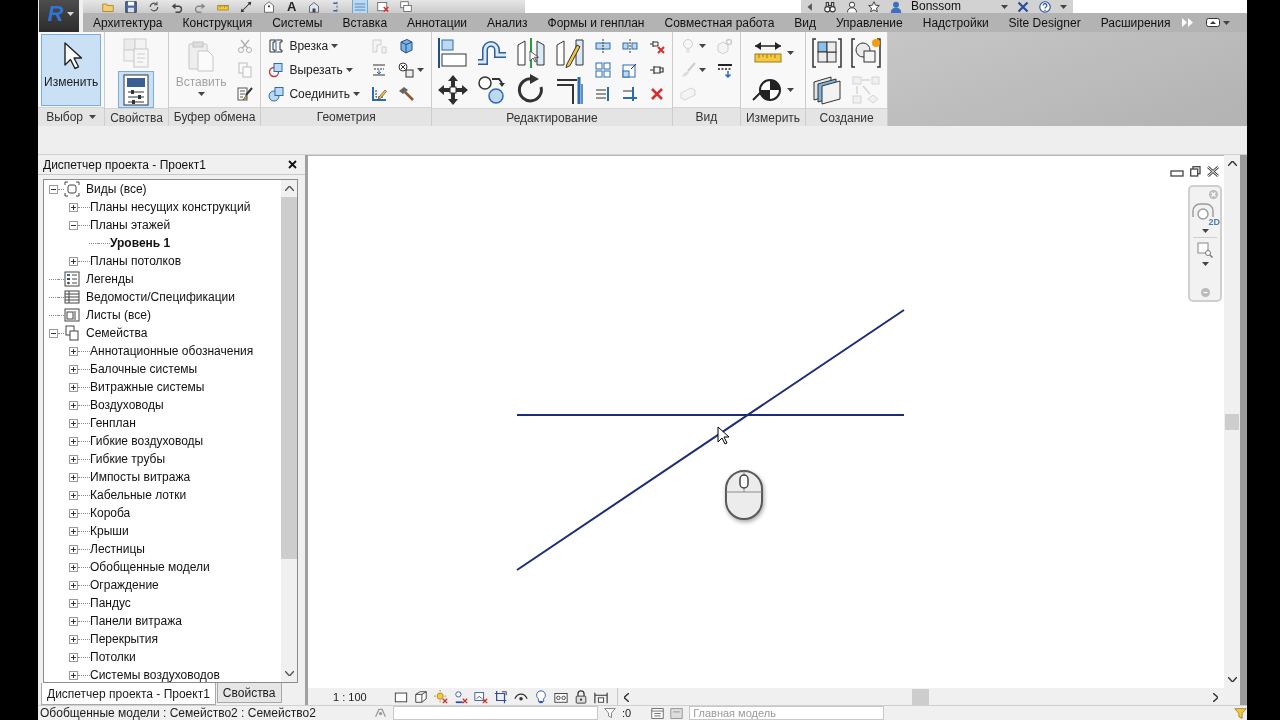 The image size is (1280, 720). I want to click on tree-item: Обобщенные модели, so click(150, 567).